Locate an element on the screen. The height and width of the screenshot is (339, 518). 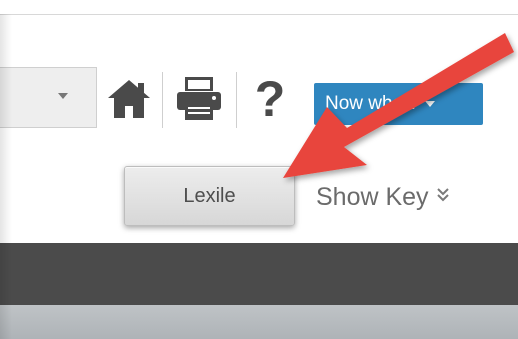
lexile-label: Lexile is located at coordinates (209, 195).